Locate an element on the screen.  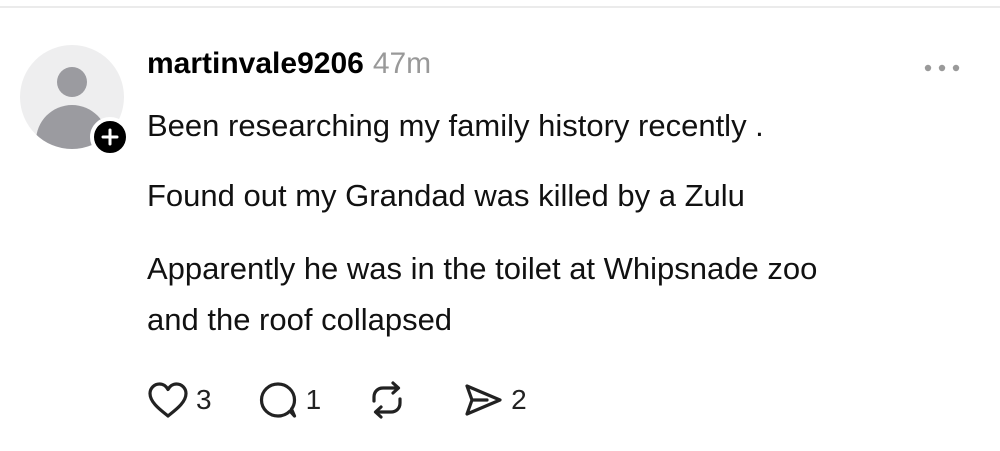
repost-icon is located at coordinates (387, 400).